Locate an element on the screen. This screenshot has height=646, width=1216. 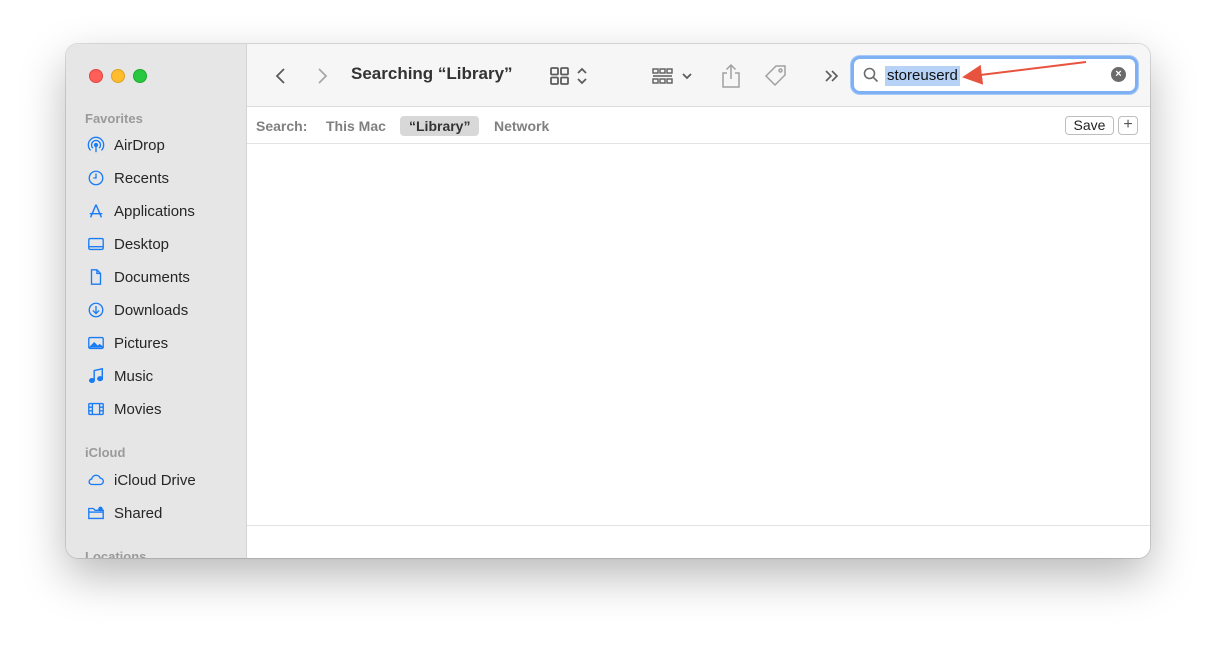
locations-section-title: Locations is located at coordinates (116, 553).